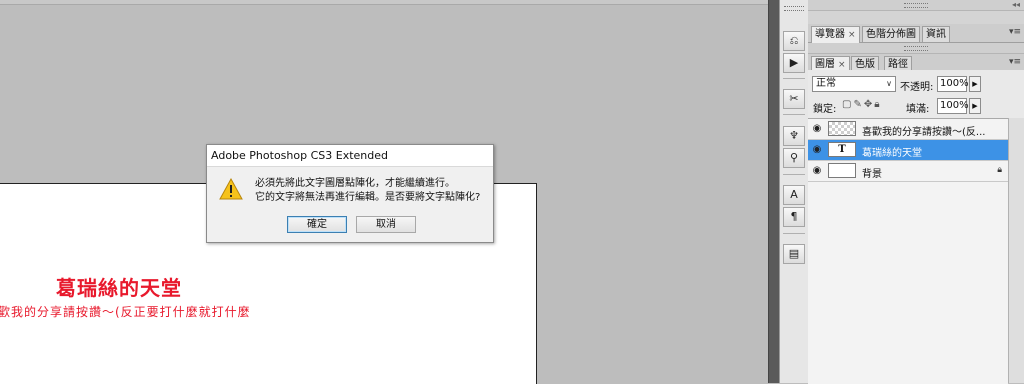 The width and height of the screenshot is (1024, 384). I want to click on opacity-label: 不透明:, so click(917, 87).